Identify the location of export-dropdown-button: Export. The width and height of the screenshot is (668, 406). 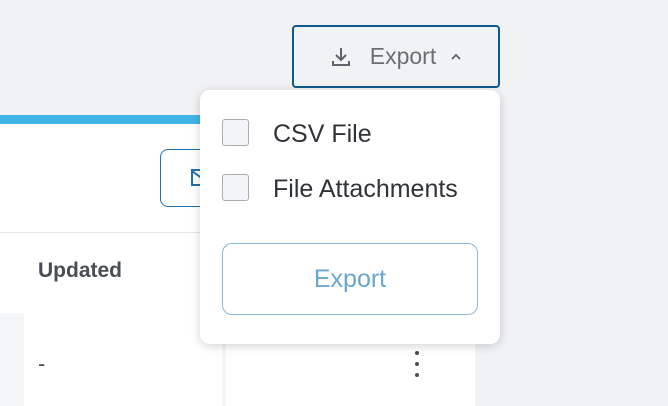
(396, 56).